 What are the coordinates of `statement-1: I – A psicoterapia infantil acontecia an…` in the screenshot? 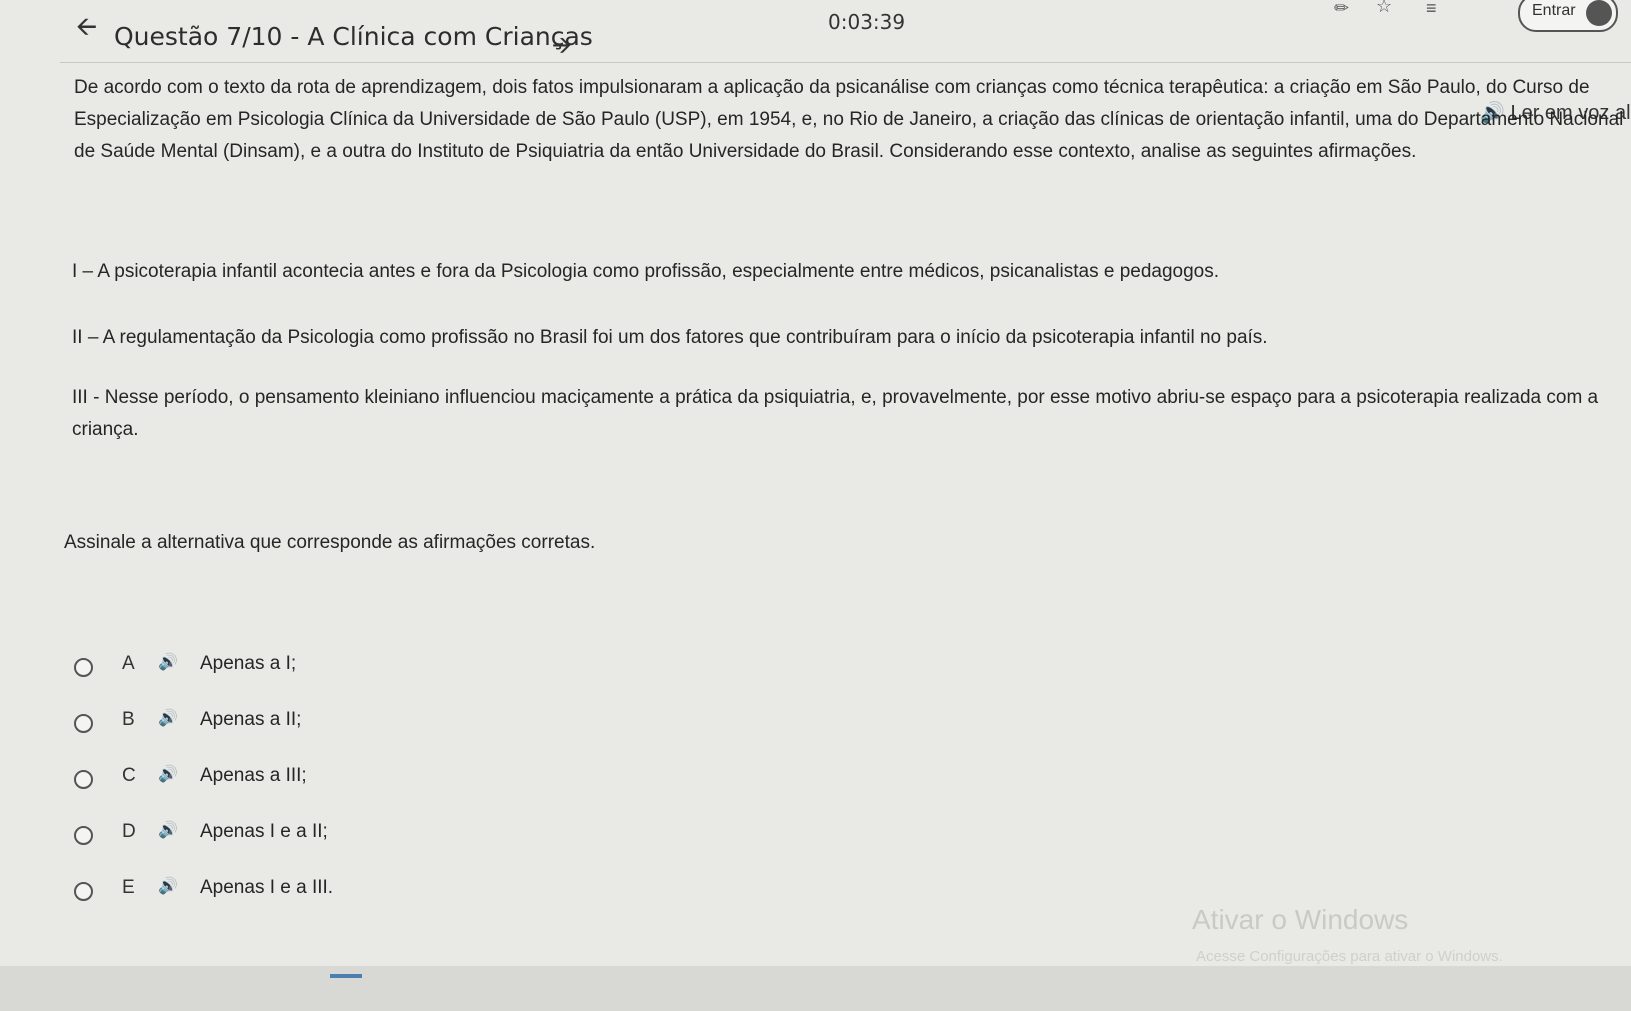 It's located at (646, 271).